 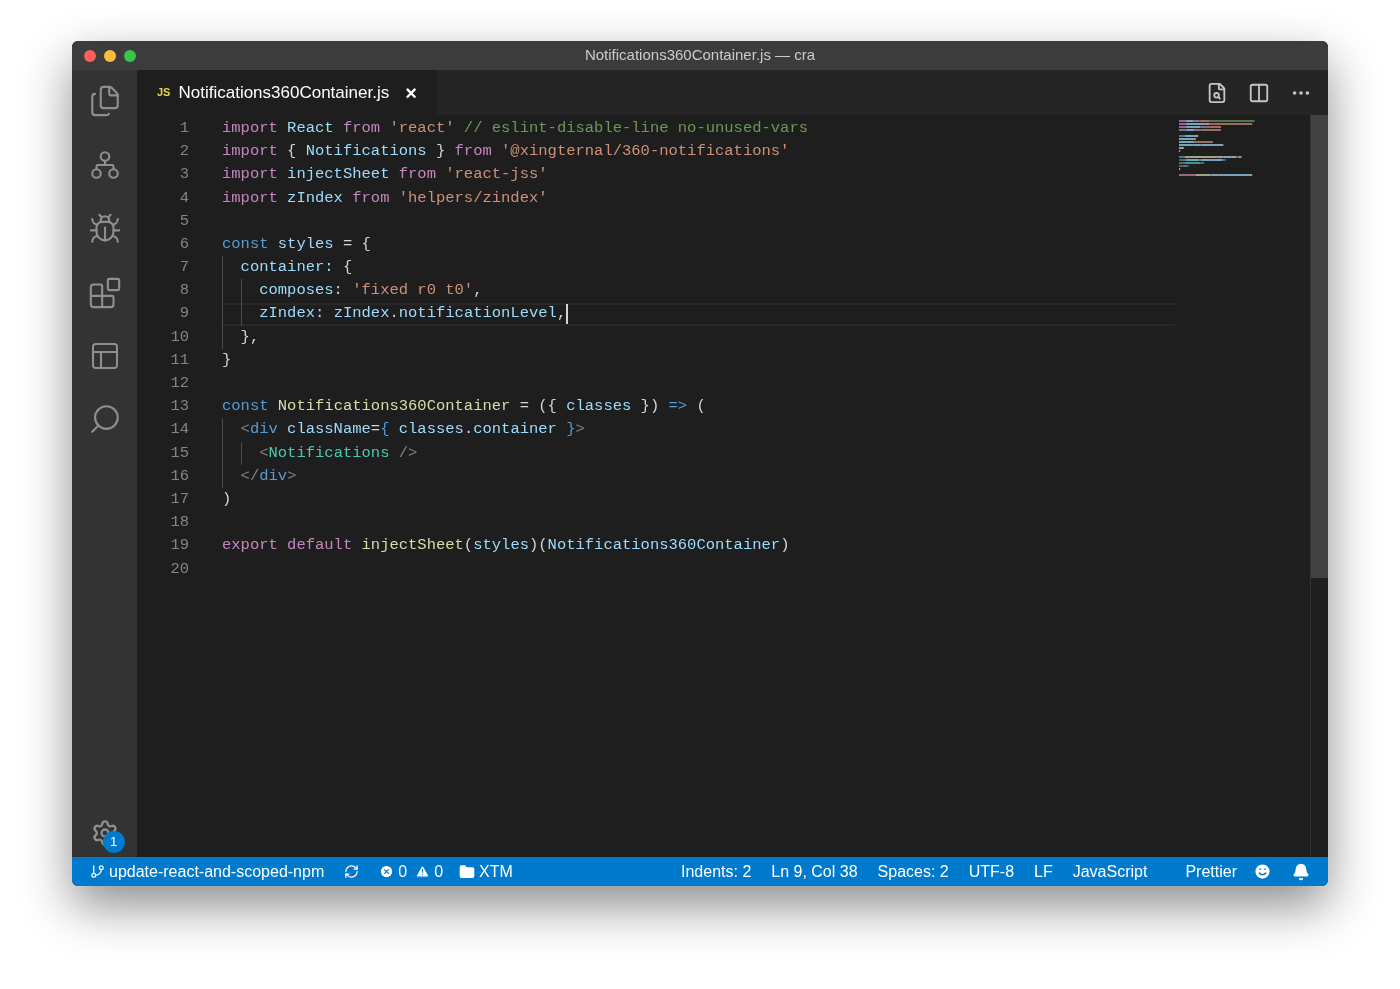 I want to click on line-number: 6, so click(x=183, y=244).